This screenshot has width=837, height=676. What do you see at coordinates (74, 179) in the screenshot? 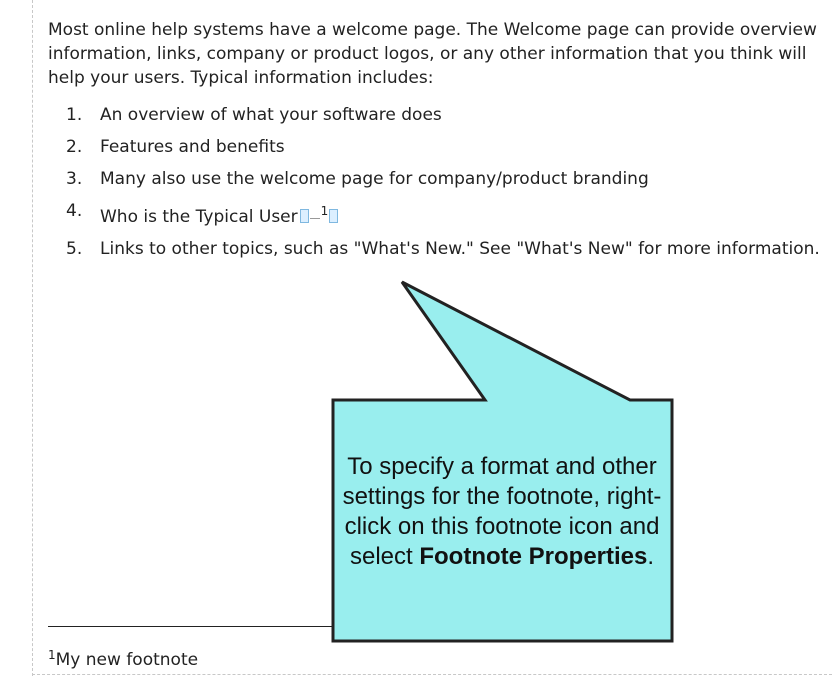
I see `list-item-number: 3.` at bounding box center [74, 179].